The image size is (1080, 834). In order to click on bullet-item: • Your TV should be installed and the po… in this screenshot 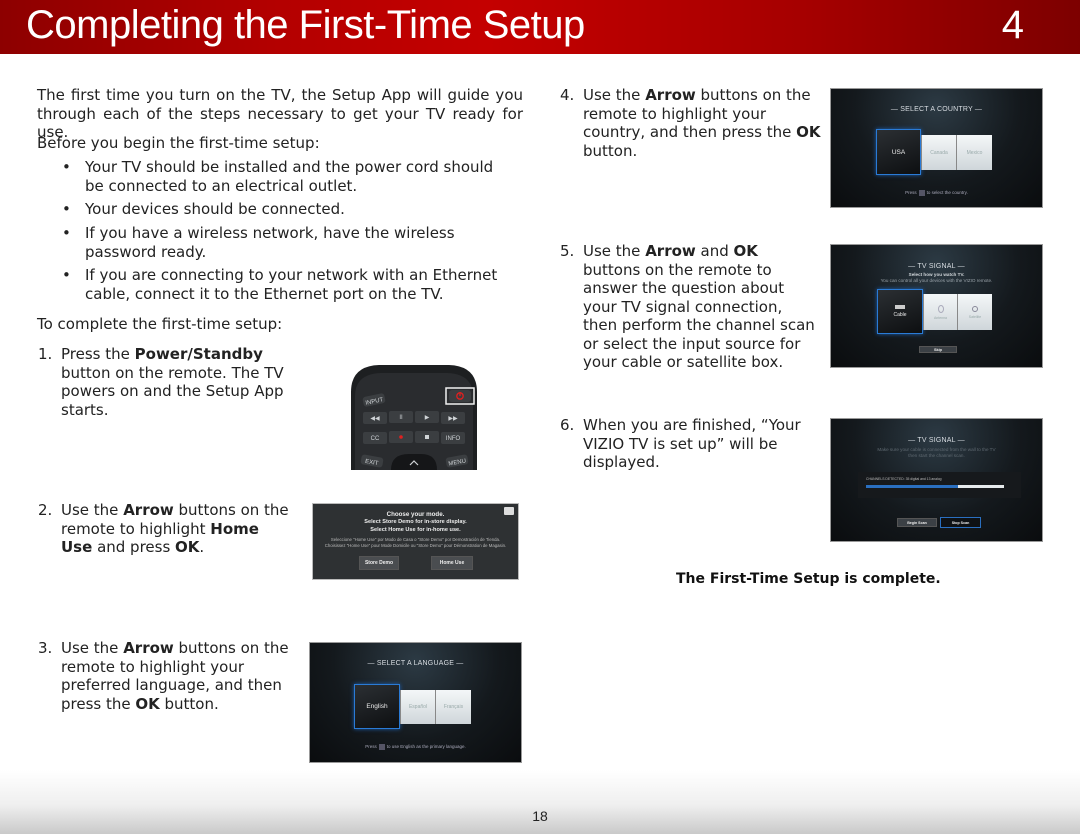, I will do `click(278, 176)`.